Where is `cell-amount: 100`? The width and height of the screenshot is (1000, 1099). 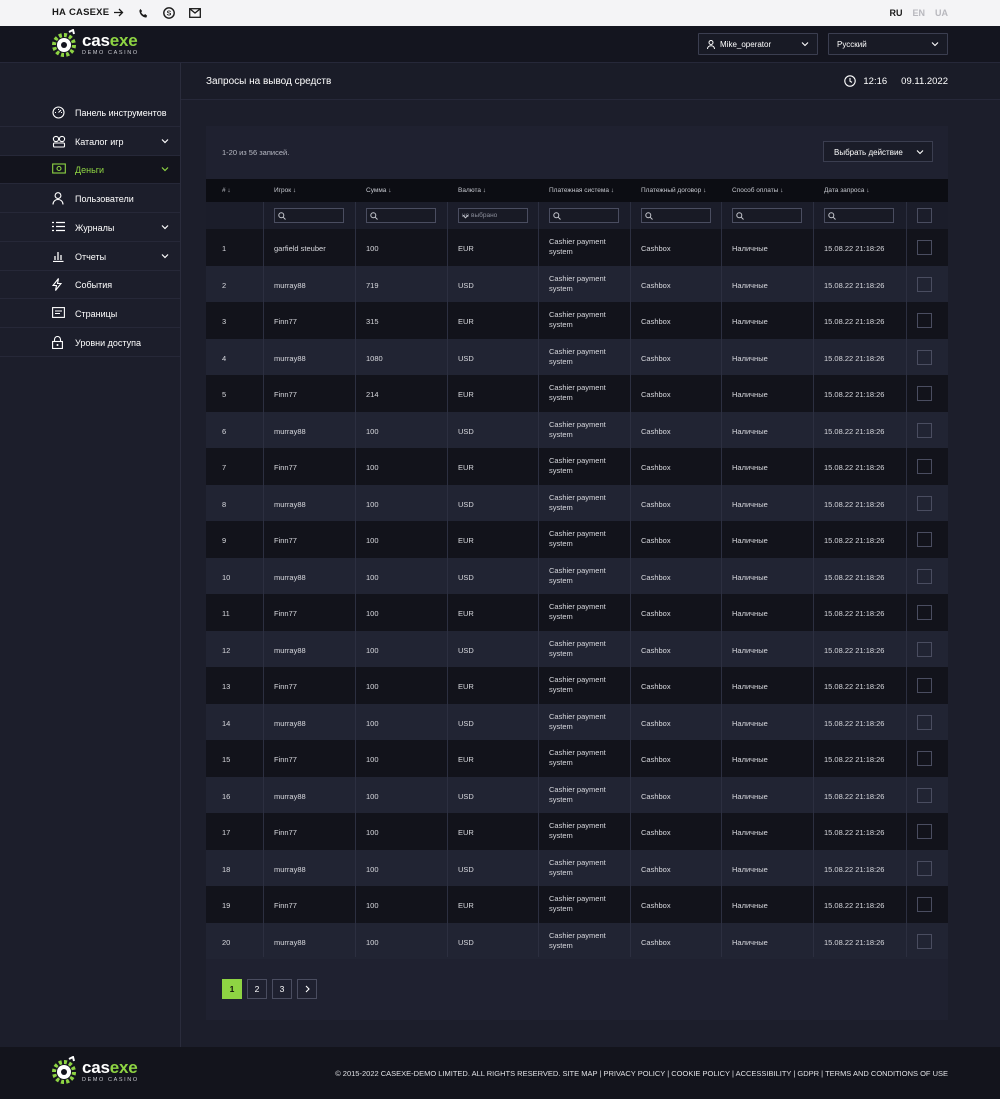 cell-amount: 100 is located at coordinates (372, 540).